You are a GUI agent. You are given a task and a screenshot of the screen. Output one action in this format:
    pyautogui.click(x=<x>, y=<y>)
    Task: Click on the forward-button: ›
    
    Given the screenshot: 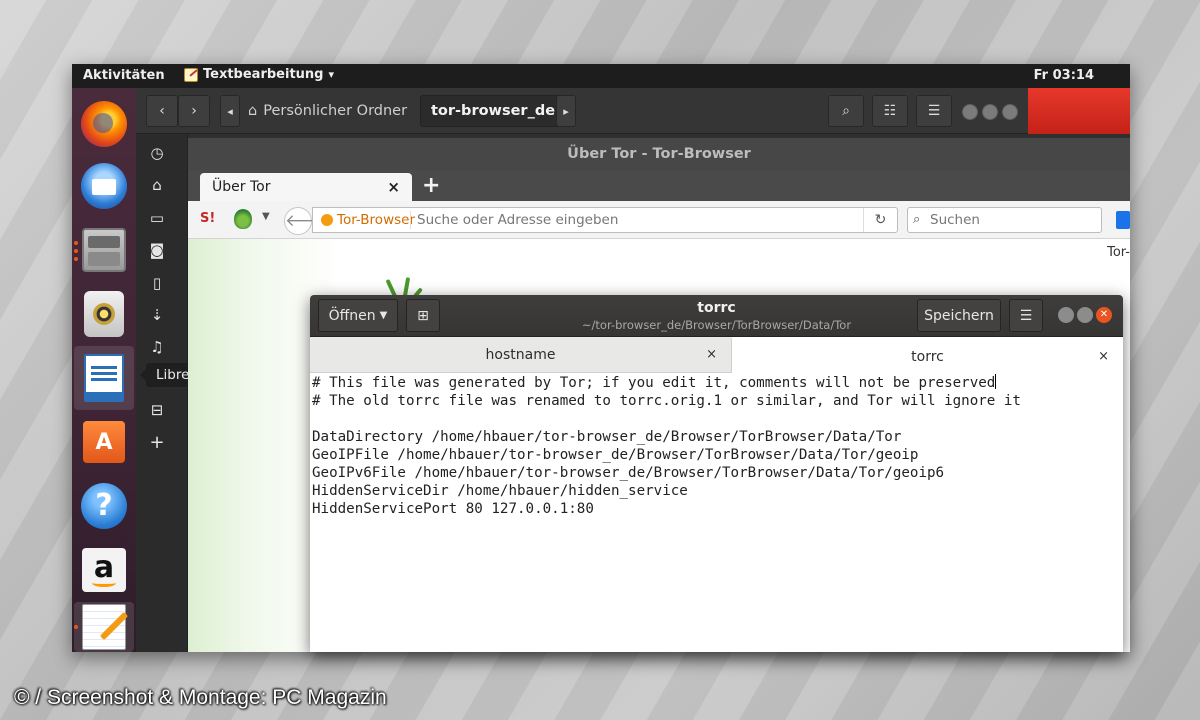 What is the action you would take?
    pyautogui.click(x=194, y=111)
    